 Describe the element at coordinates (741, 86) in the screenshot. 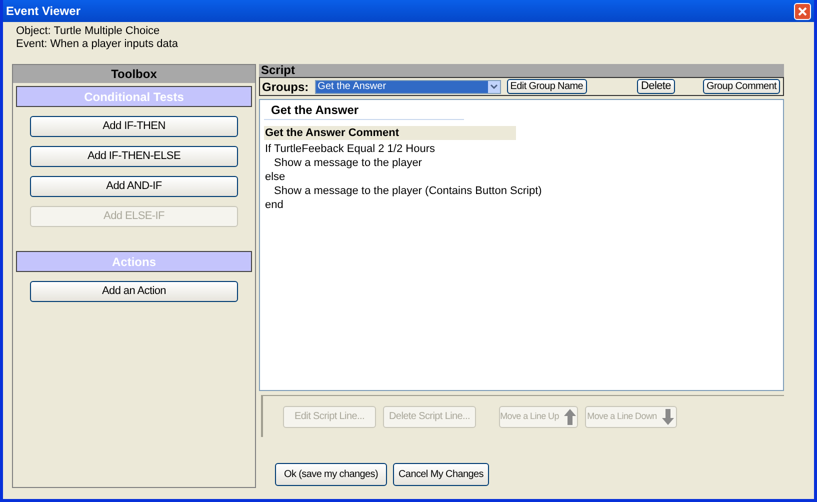

I see `button: Group Comment` at that location.